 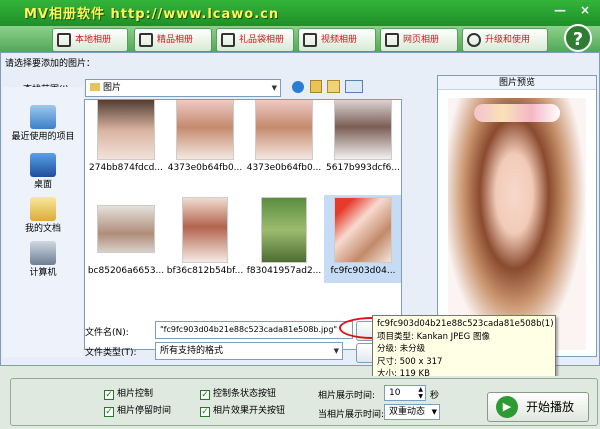 What do you see at coordinates (316, 86) in the screenshot?
I see `up-folder-icon` at bounding box center [316, 86].